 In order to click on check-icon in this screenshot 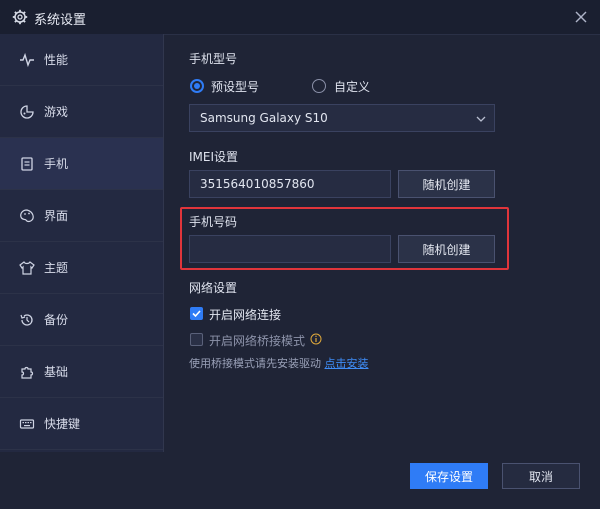, I will do `click(196, 314)`.